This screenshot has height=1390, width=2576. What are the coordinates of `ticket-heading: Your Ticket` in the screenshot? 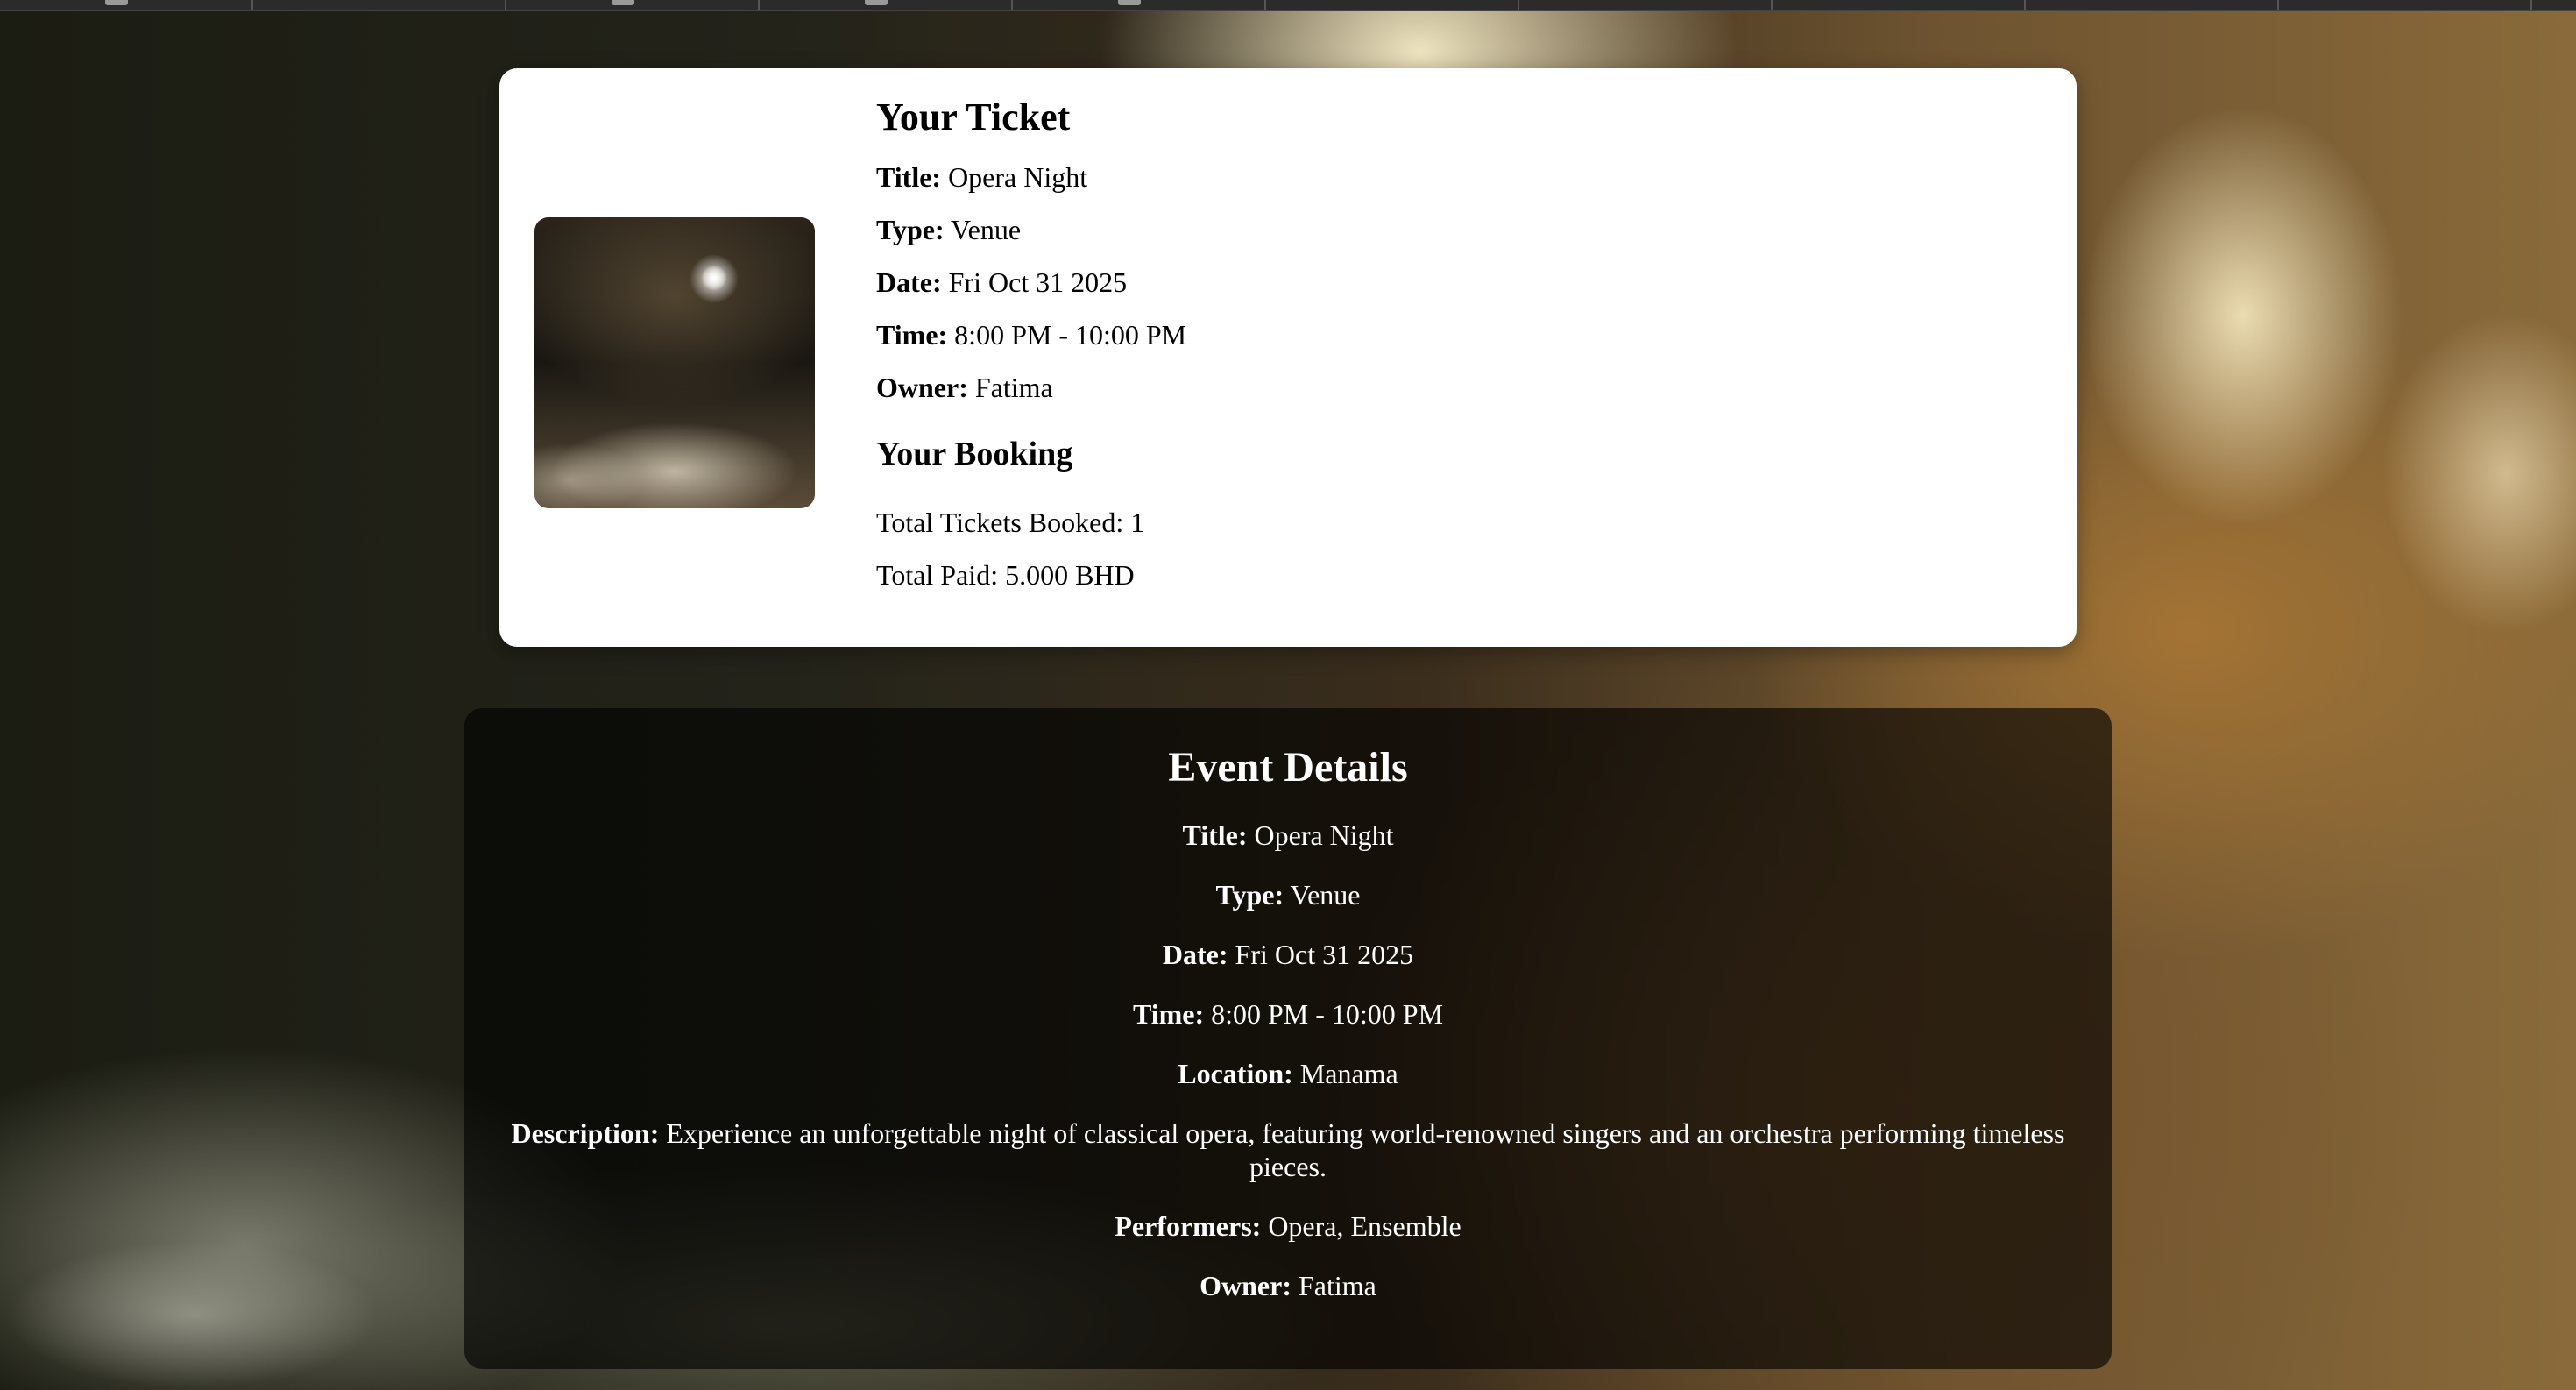 It's located at (973, 117).